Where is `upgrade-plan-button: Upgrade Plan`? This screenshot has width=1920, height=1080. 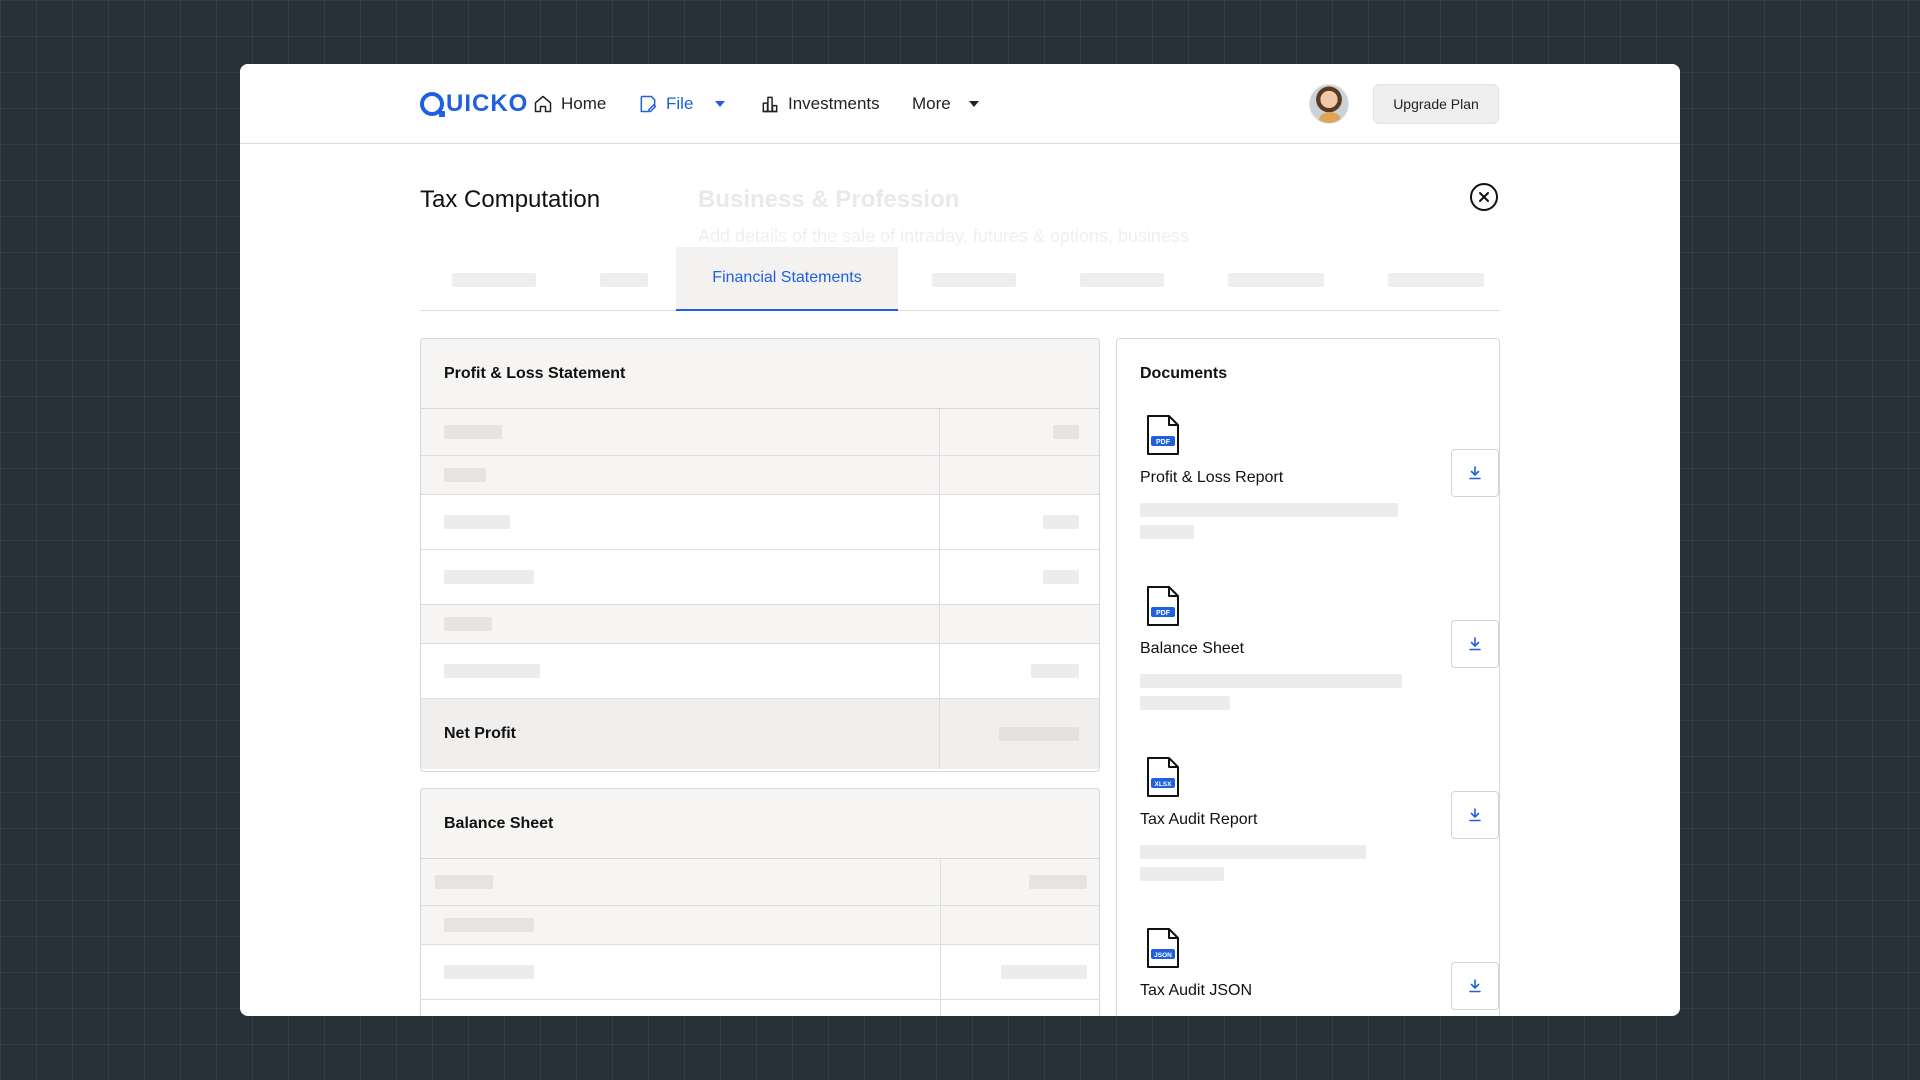 upgrade-plan-button: Upgrade Plan is located at coordinates (1436, 104).